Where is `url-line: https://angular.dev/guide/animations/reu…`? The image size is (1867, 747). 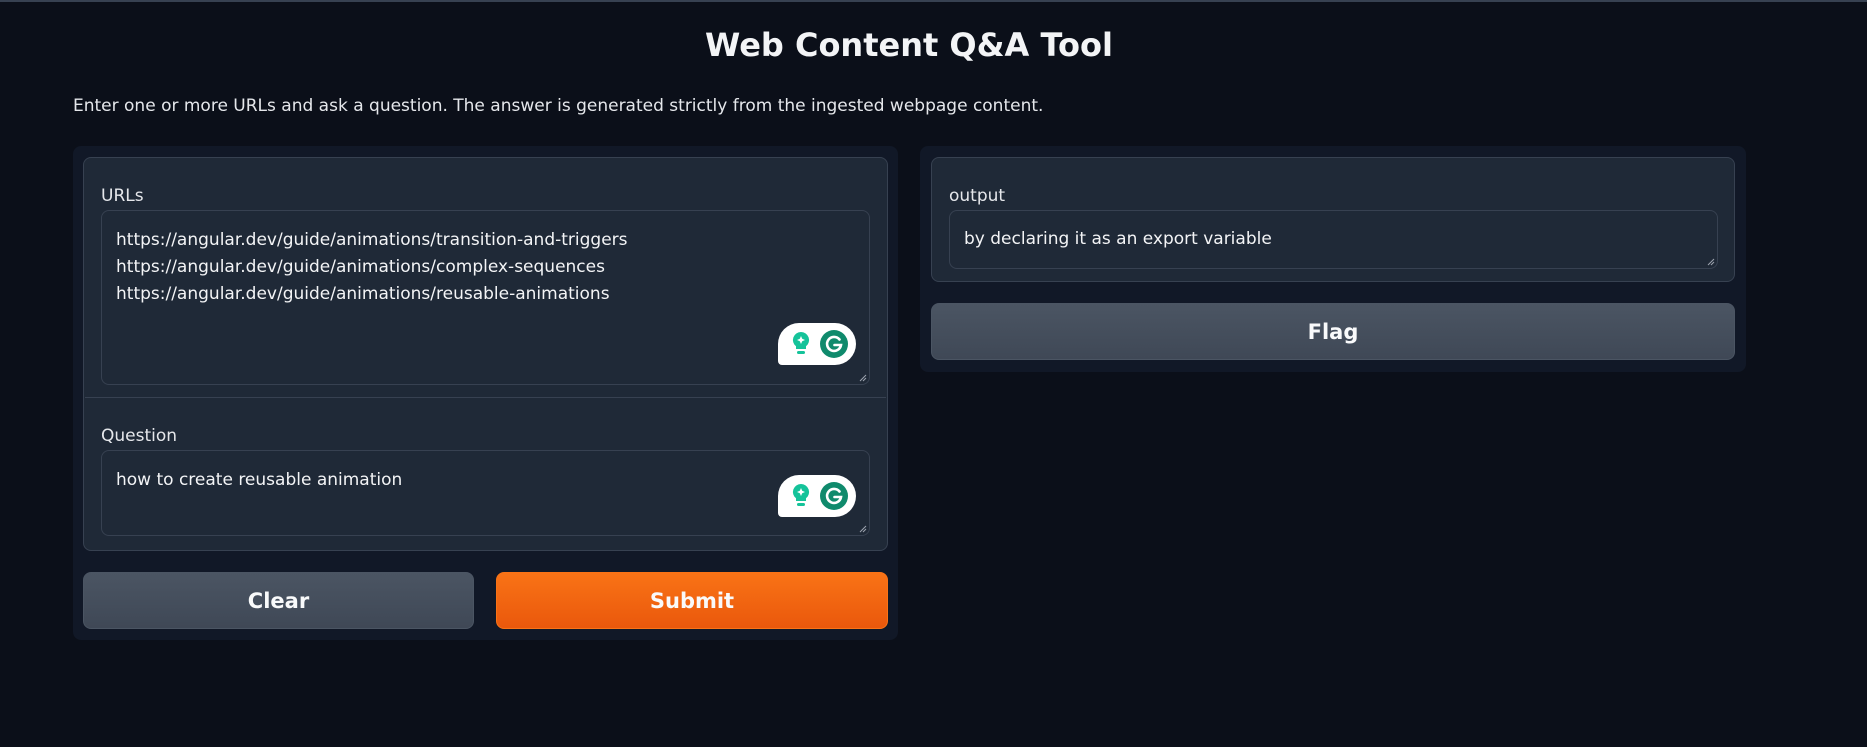
url-line: https://angular.dev/guide/animations/reu… is located at coordinates (363, 294).